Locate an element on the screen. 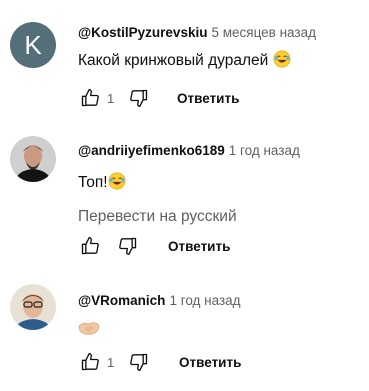 Image resolution: width=369 pixels, height=391 pixels. comment-text-content: Какой кринжовый дуралей is located at coordinates (173, 60).